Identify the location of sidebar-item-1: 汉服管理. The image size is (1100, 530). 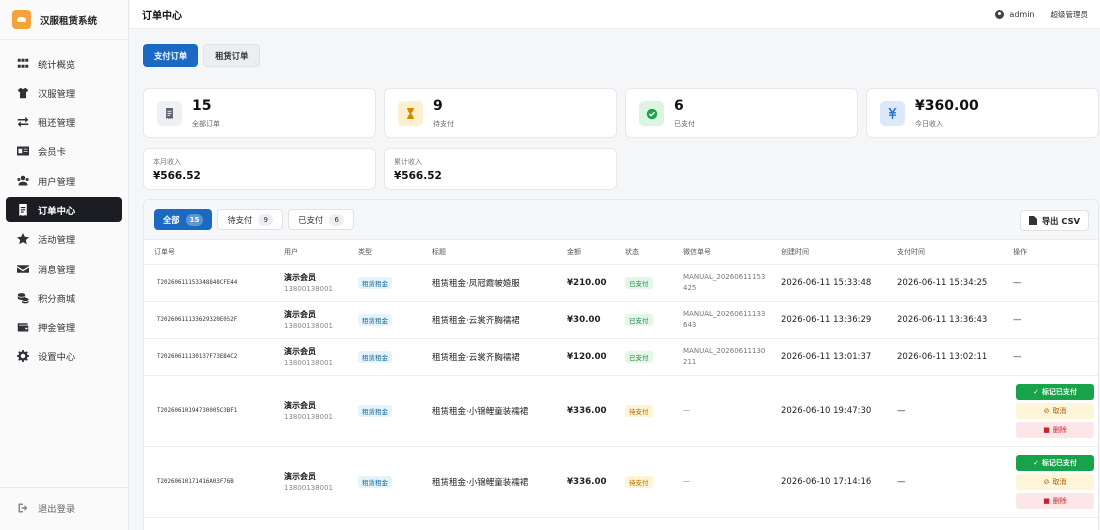
(64, 92).